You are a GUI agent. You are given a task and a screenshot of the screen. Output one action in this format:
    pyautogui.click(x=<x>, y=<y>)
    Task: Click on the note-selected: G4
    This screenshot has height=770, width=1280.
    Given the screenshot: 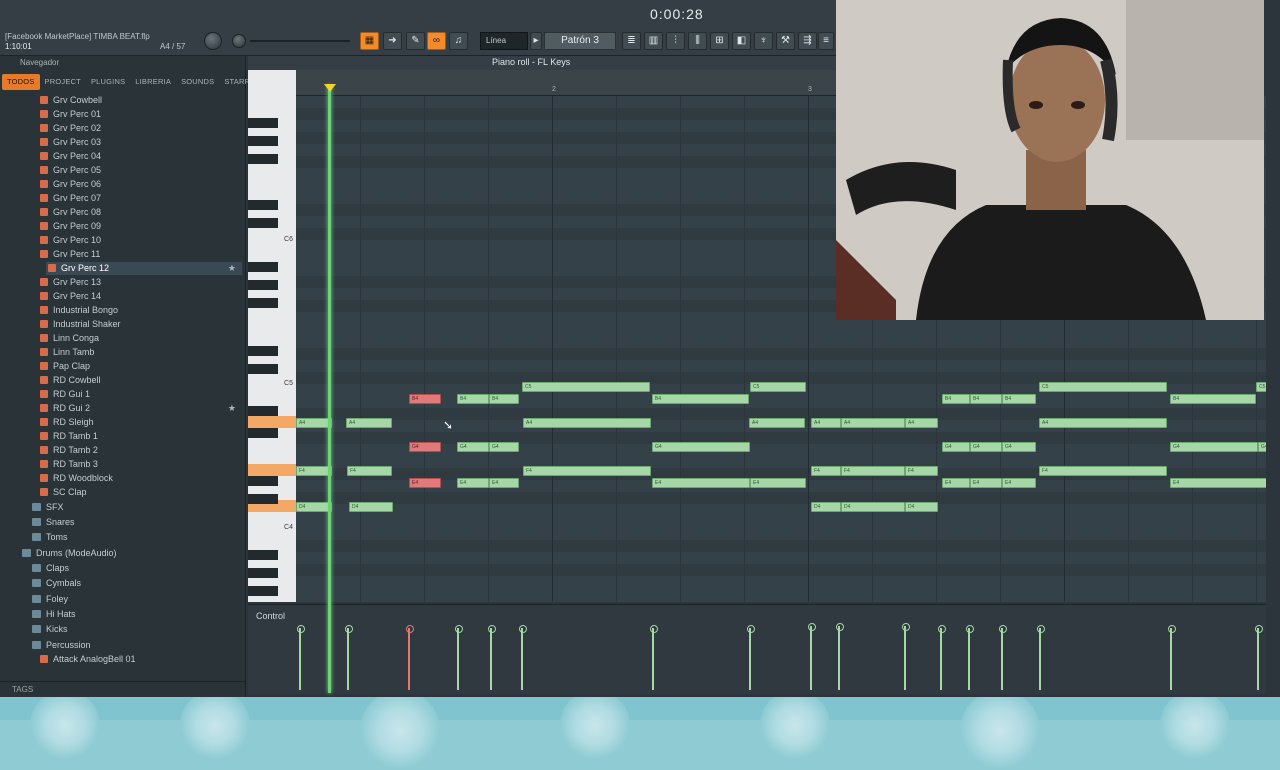 What is the action you would take?
    pyautogui.click(x=425, y=447)
    